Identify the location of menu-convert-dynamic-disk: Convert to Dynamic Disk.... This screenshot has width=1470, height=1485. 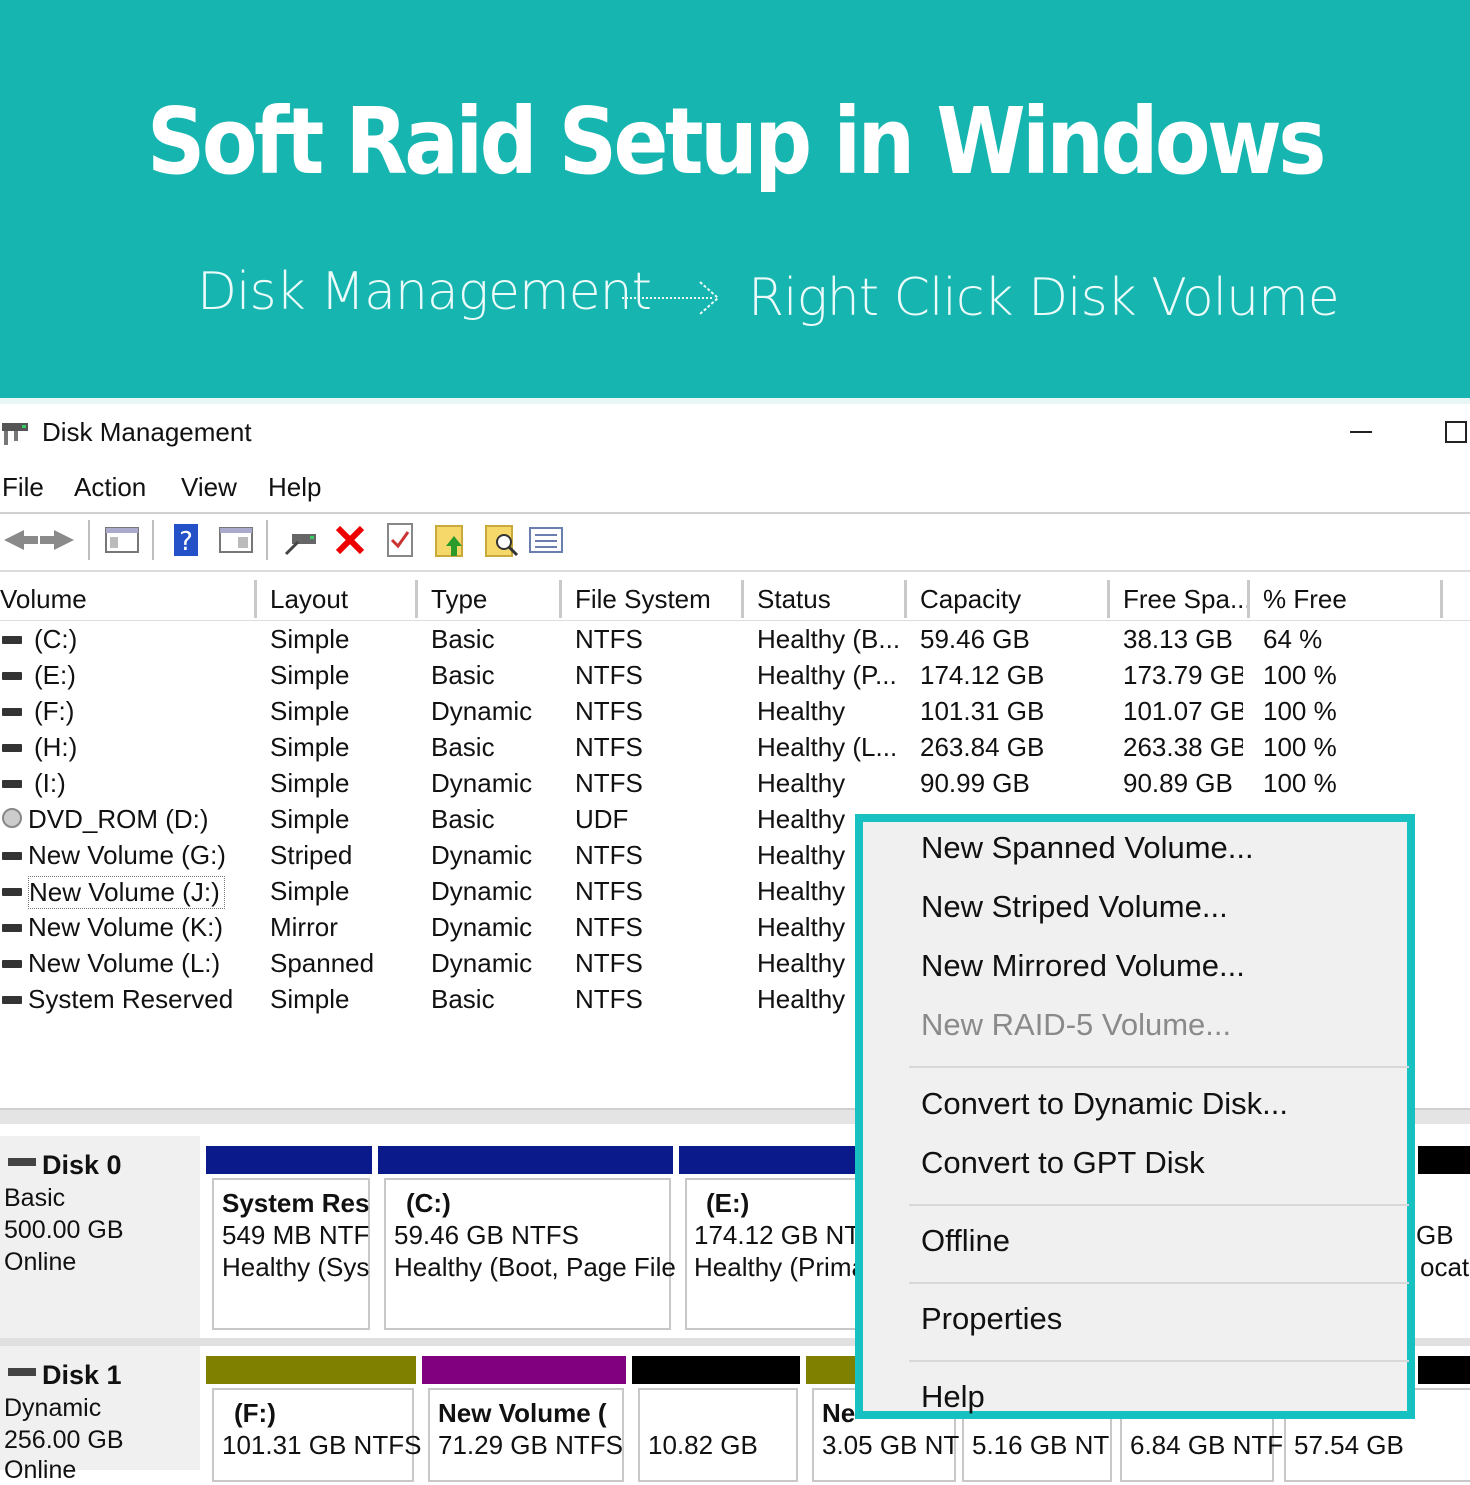
(1104, 1104).